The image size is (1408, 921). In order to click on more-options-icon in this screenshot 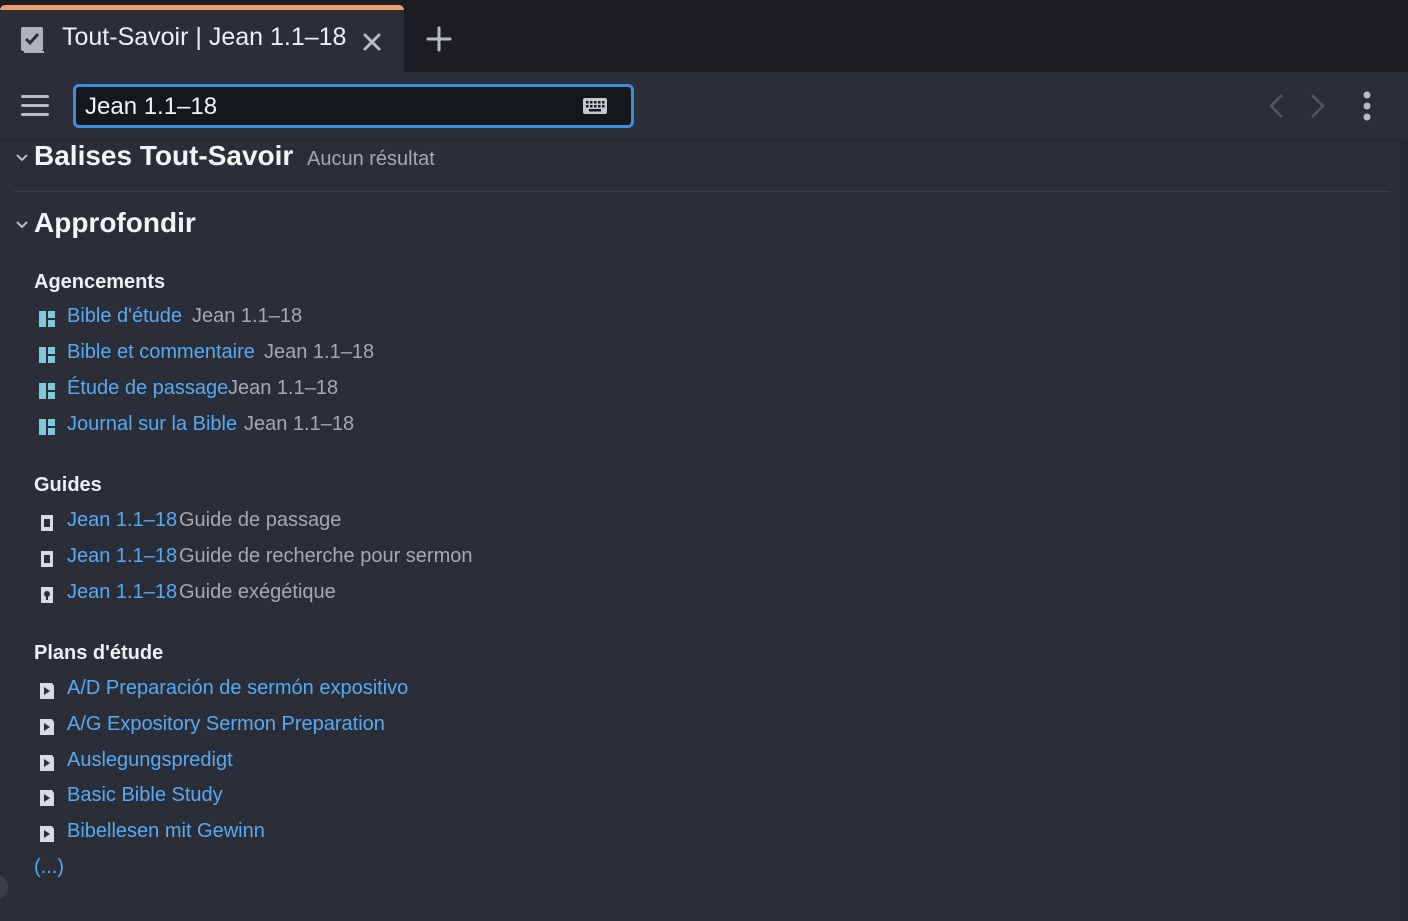, I will do `click(1367, 106)`.